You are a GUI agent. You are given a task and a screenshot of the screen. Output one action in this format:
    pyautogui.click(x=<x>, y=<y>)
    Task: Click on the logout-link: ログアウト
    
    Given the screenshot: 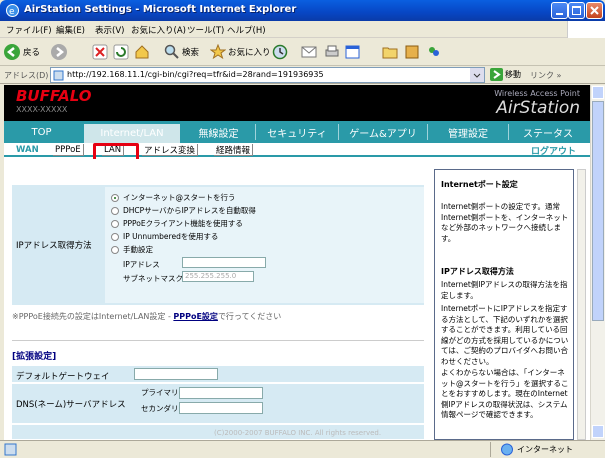 What is the action you would take?
    pyautogui.click(x=553, y=150)
    